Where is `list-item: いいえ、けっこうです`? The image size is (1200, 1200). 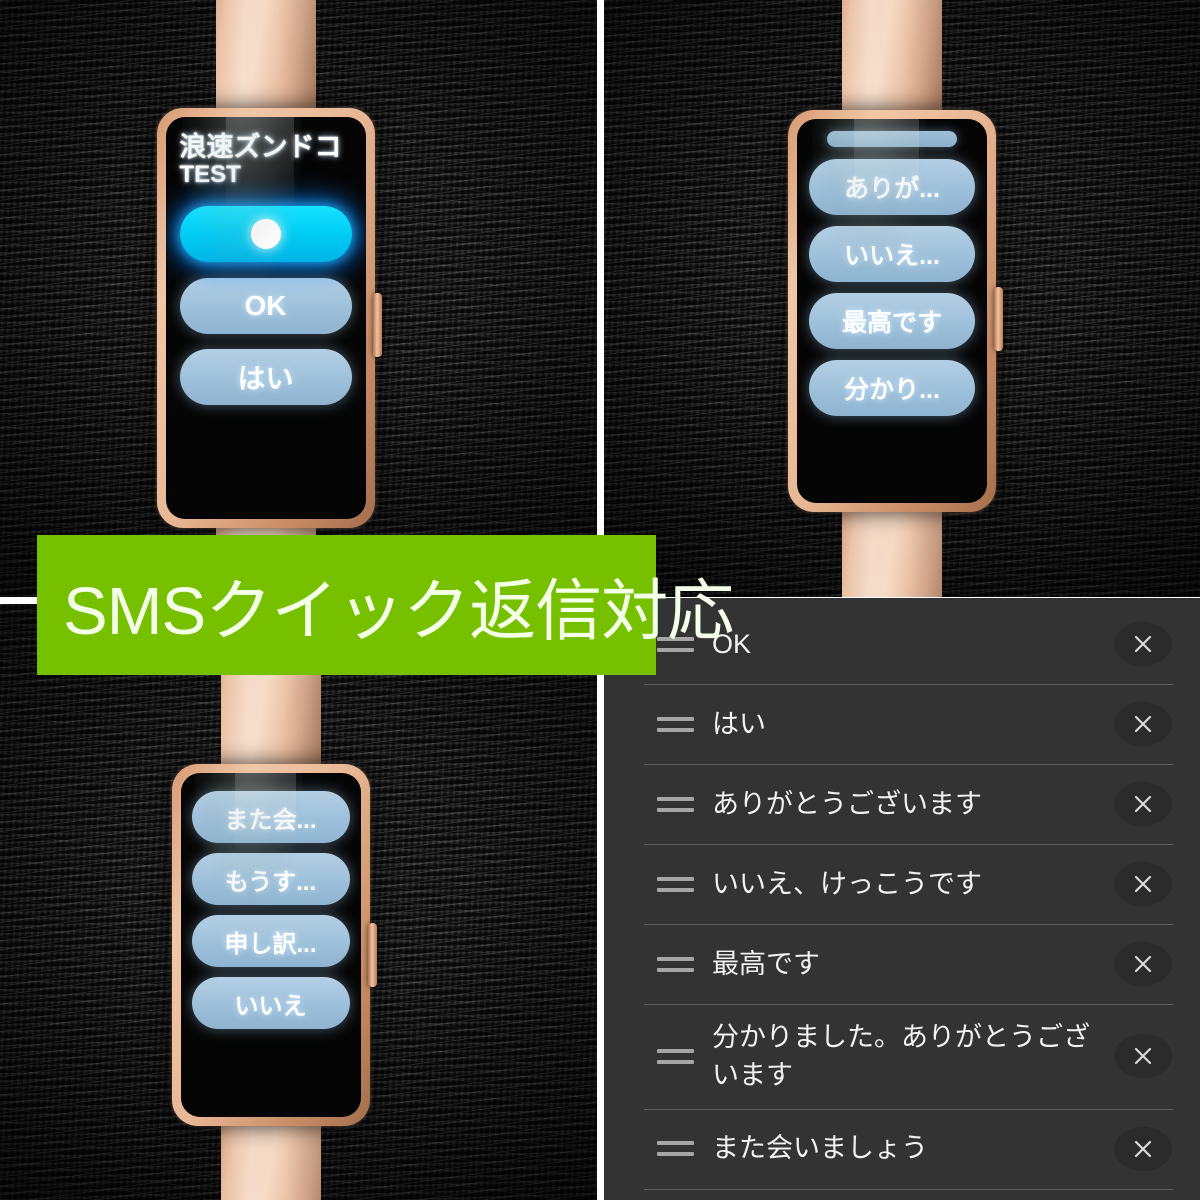
list-item: いいえ、けっこうです is located at coordinates (902, 884).